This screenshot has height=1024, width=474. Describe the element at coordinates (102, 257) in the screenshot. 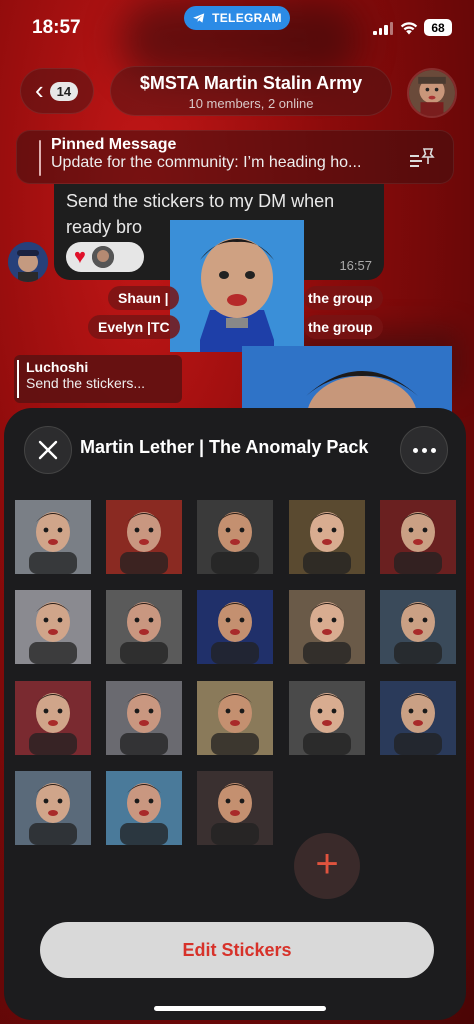

I see `reaction-avatar` at that location.